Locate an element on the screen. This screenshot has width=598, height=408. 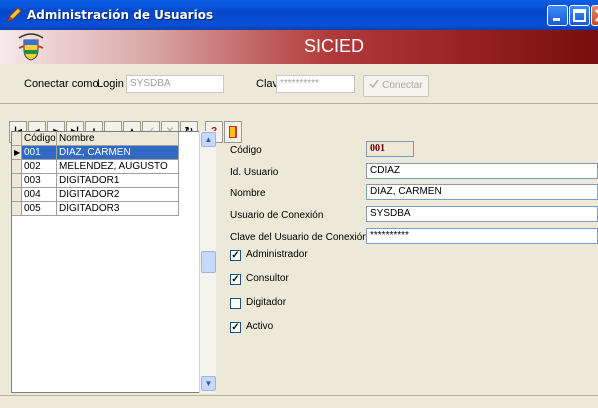
password-input: ********** is located at coordinates (315, 84).